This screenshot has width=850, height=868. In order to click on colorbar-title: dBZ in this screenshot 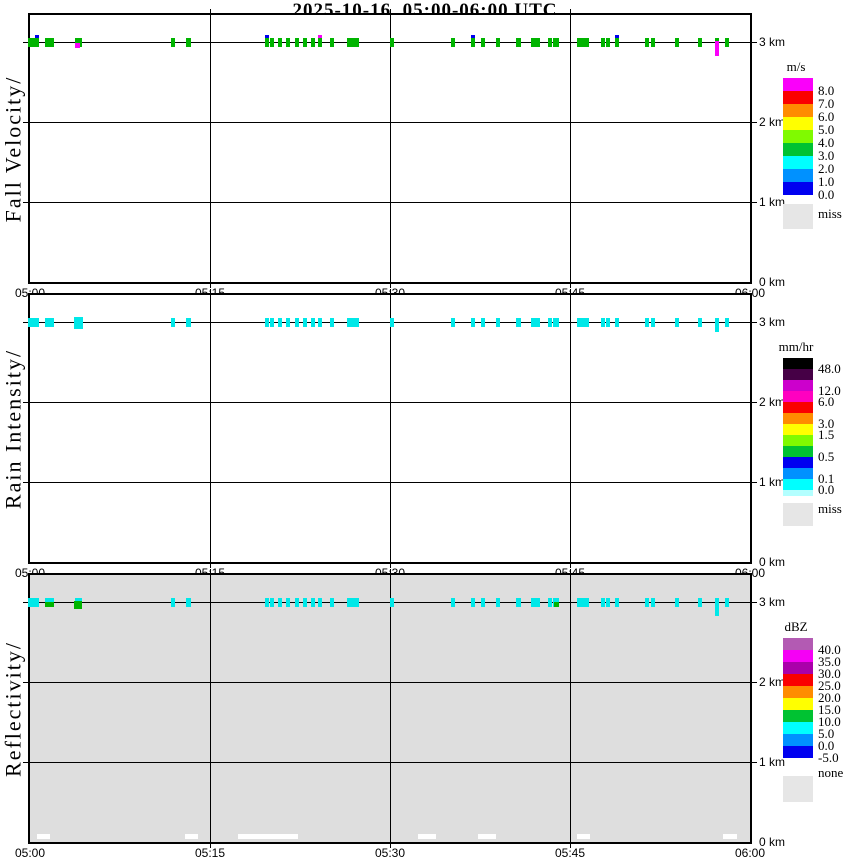, I will do `click(796, 626)`.